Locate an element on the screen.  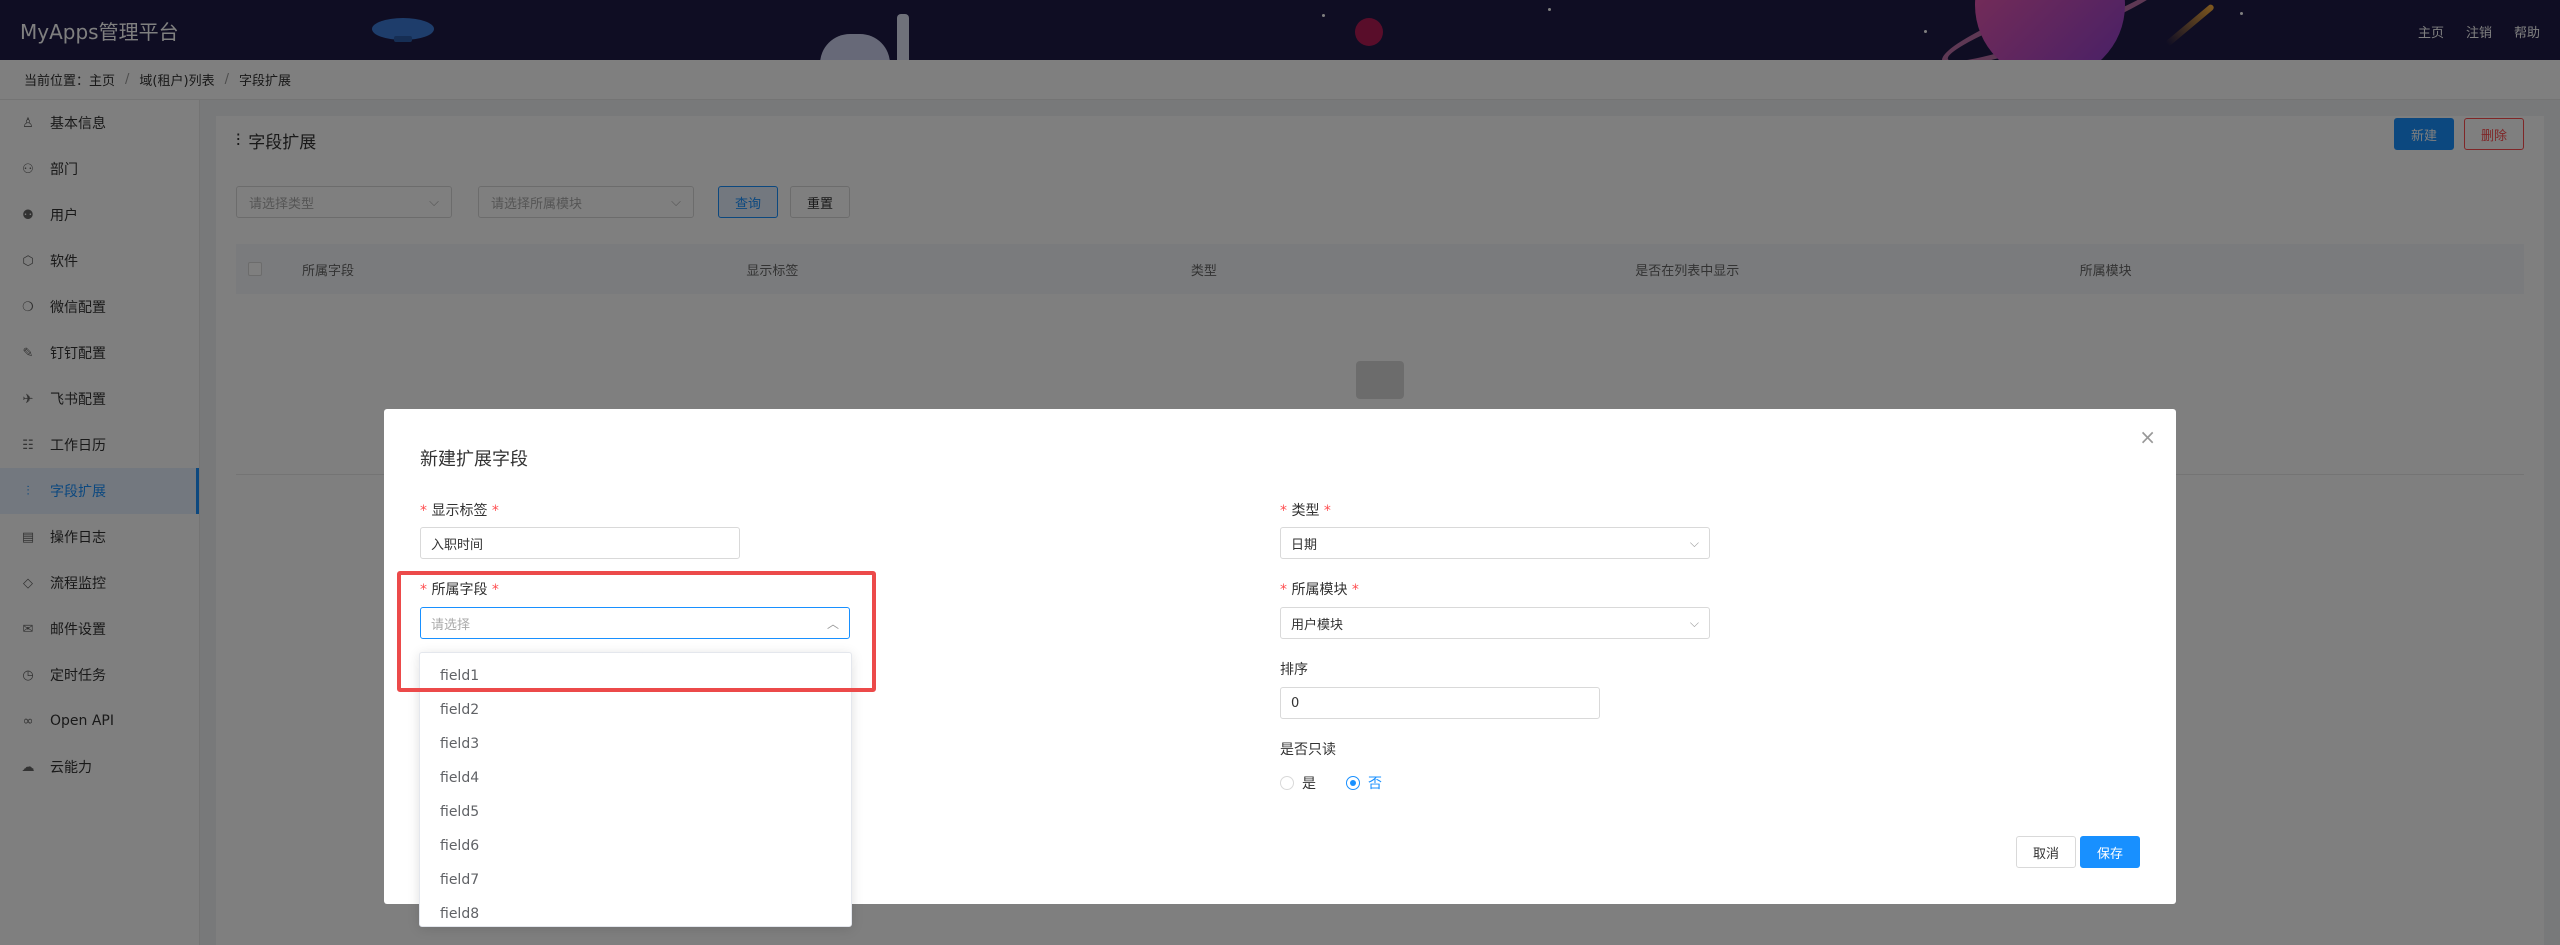
close-icon: × is located at coordinates (2147, 437).